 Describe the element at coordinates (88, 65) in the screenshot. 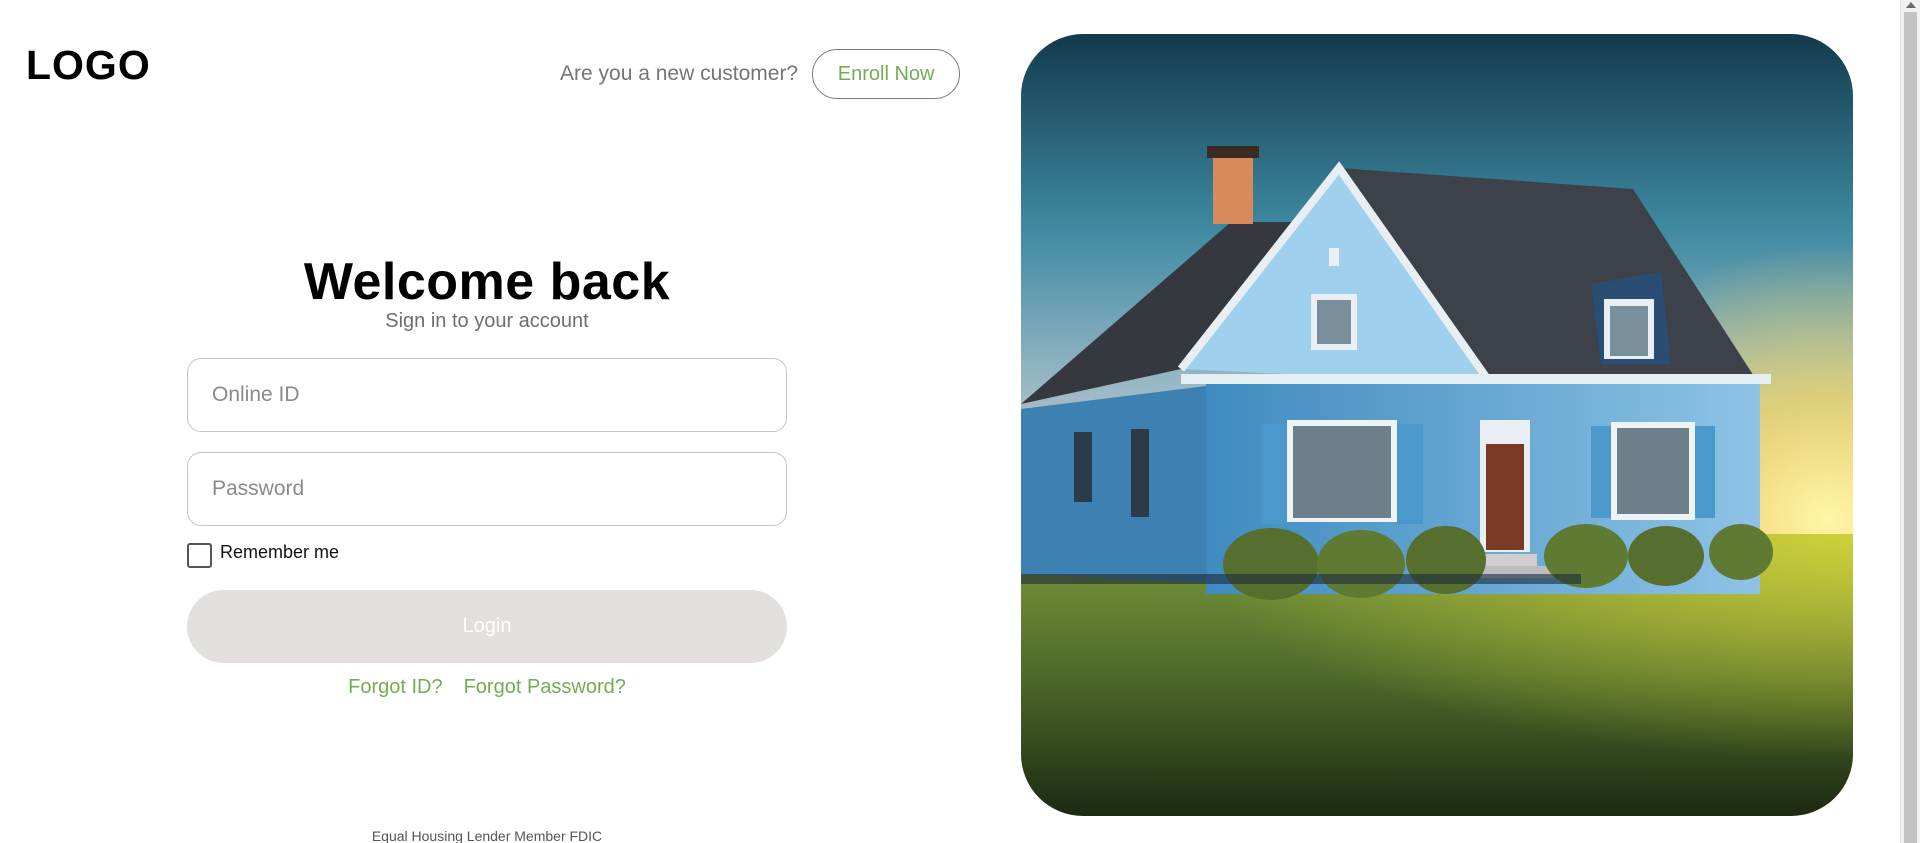

I see `logo: LOGO` at that location.